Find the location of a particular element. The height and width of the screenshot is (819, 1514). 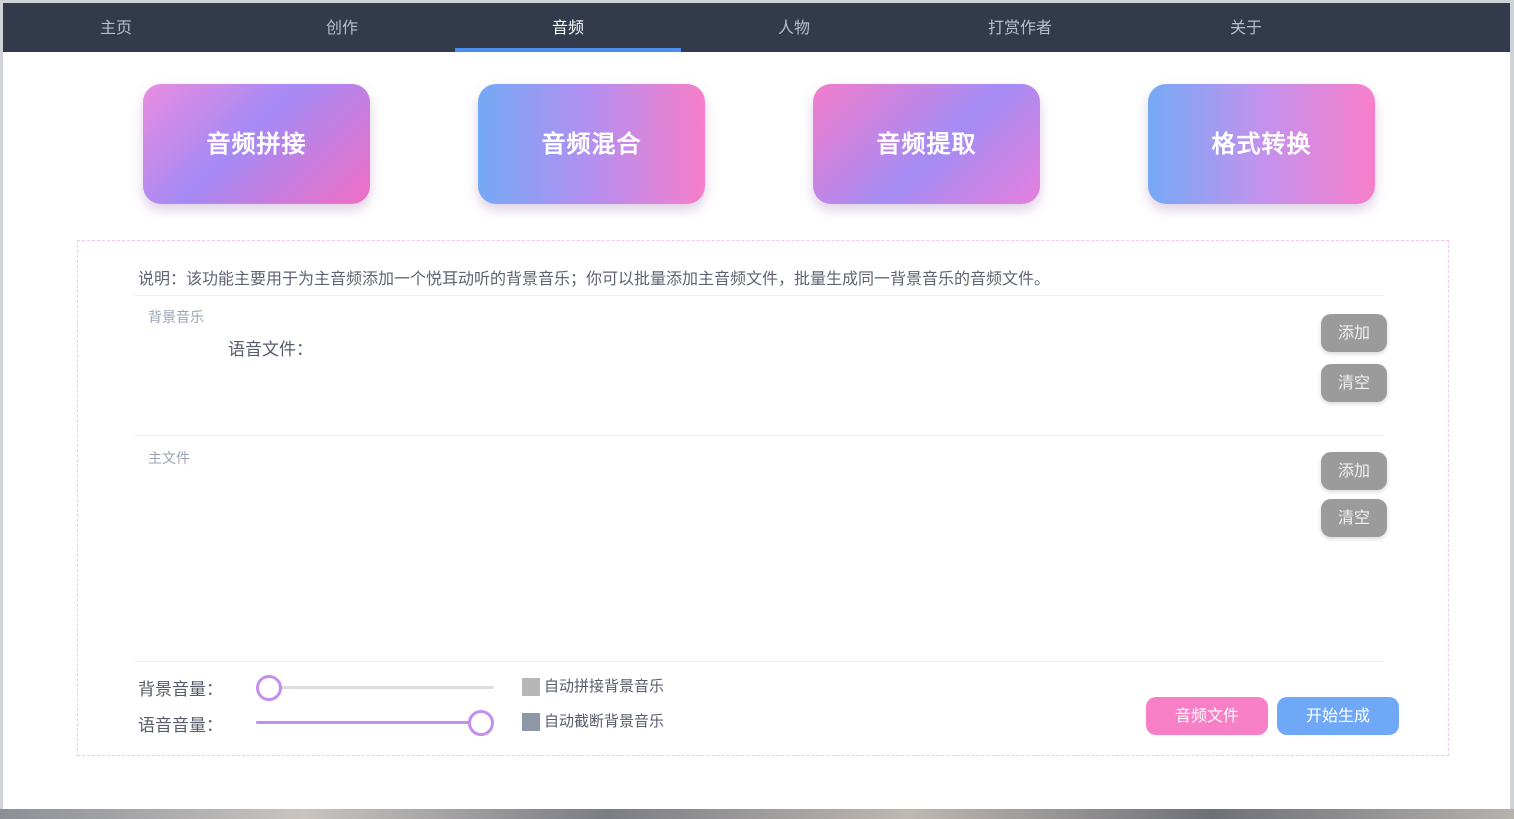

voice-volume-fill is located at coordinates (368, 722).